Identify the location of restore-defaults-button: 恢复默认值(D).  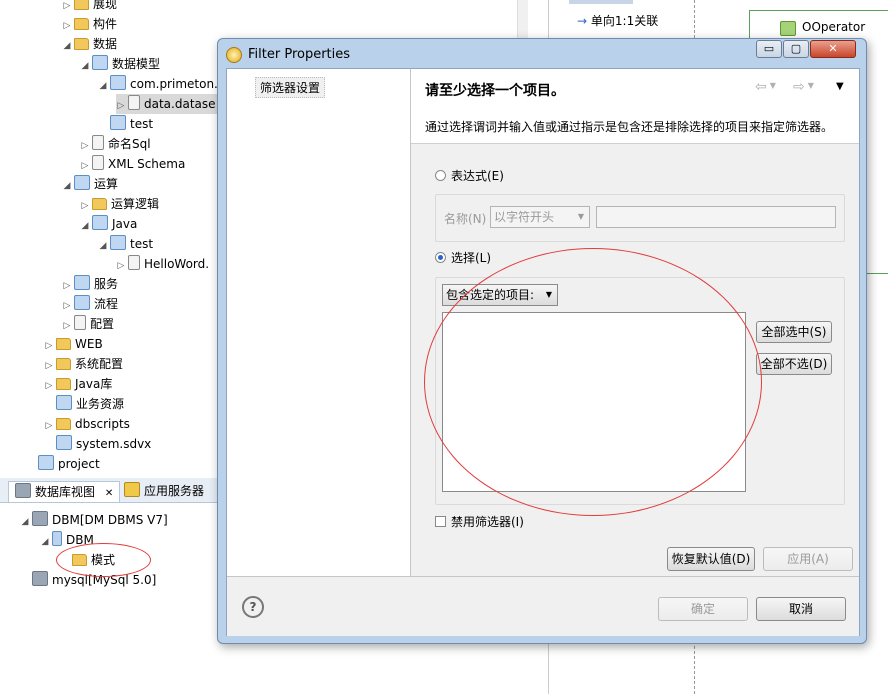
(711, 559).